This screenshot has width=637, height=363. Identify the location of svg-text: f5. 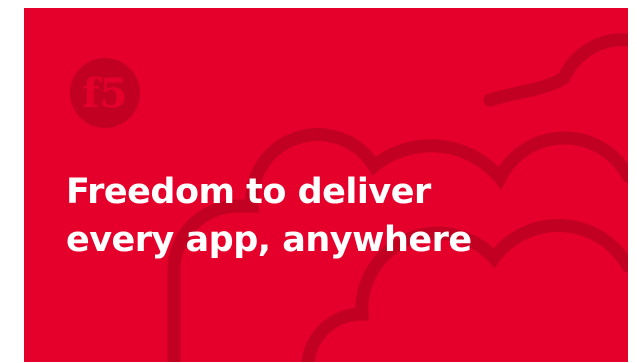
(104, 93).